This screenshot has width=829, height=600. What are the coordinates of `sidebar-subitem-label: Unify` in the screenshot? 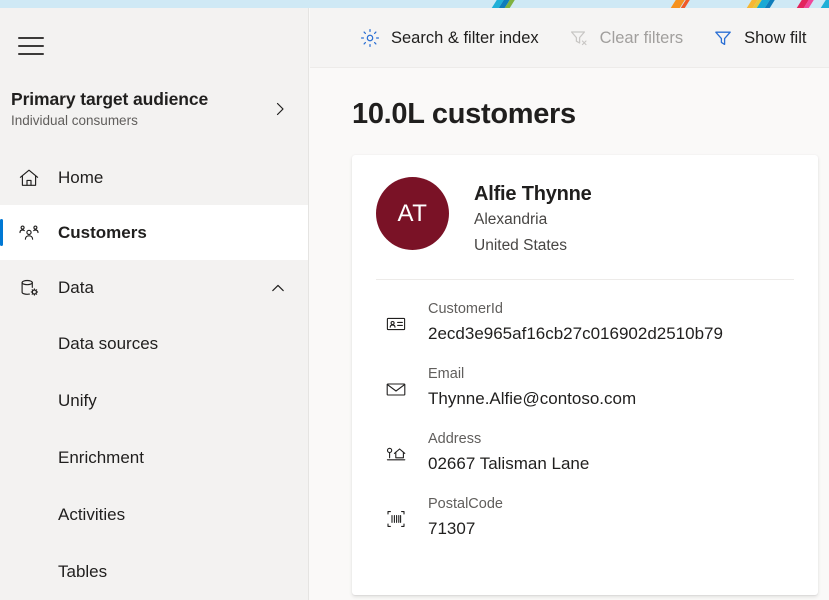 It's located at (77, 400).